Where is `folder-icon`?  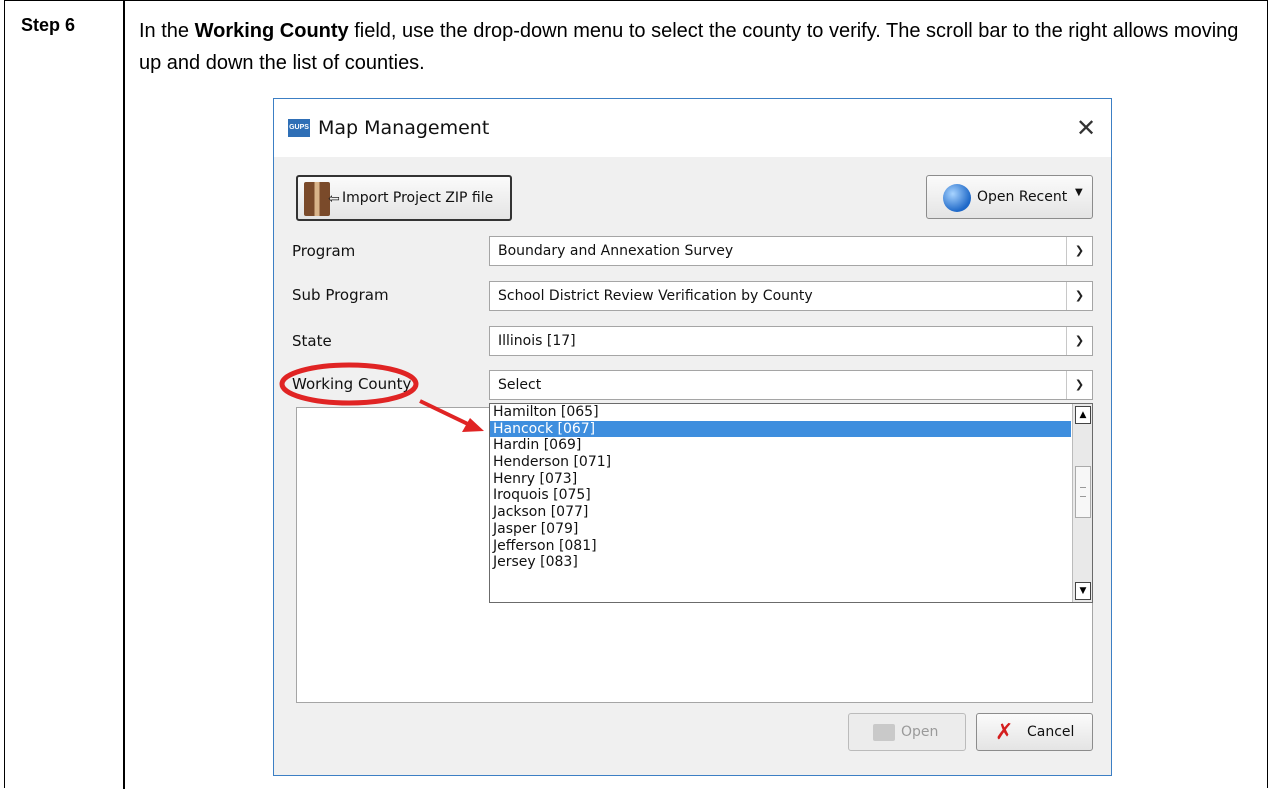 folder-icon is located at coordinates (884, 732).